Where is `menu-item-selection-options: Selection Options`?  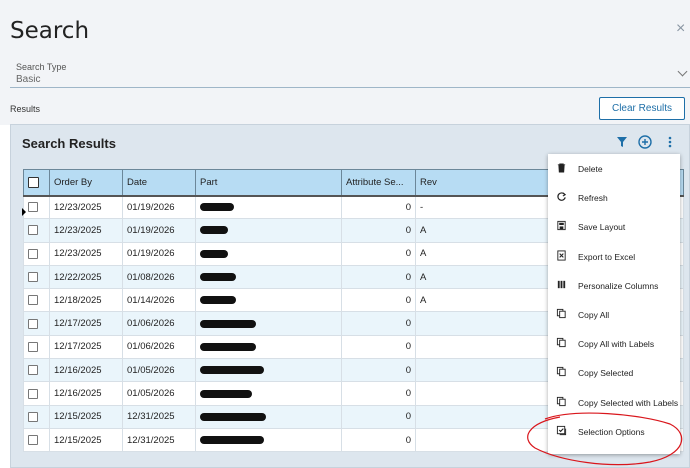 menu-item-selection-options: Selection Options is located at coordinates (614, 431).